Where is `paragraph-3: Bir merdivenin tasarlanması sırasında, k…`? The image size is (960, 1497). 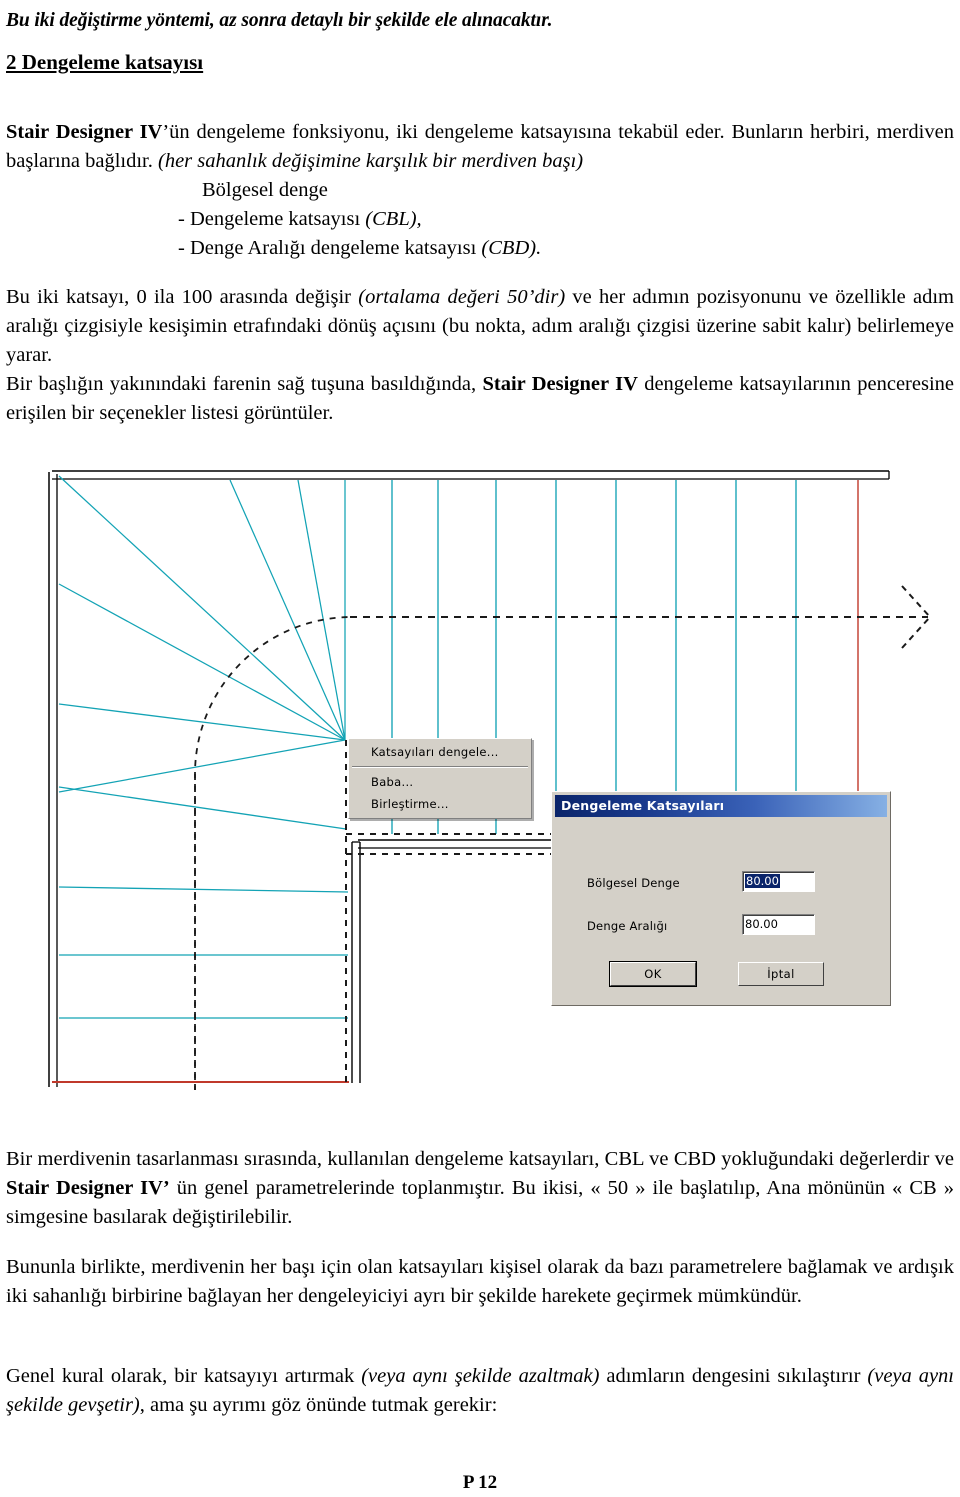
paragraph-3: Bir merdivenin tasarlanması sırasında, k… is located at coordinates (480, 1188).